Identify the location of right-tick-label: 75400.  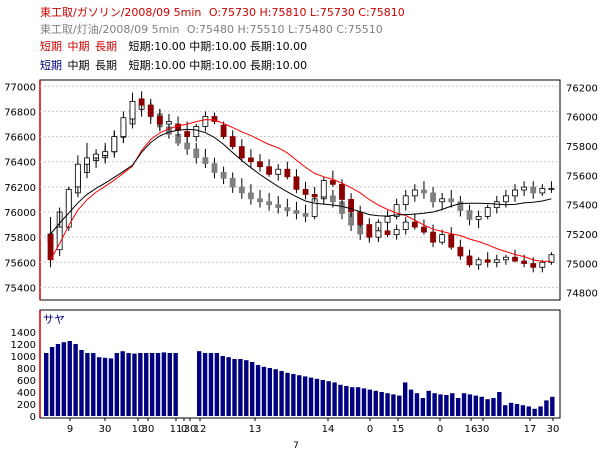
(582, 206).